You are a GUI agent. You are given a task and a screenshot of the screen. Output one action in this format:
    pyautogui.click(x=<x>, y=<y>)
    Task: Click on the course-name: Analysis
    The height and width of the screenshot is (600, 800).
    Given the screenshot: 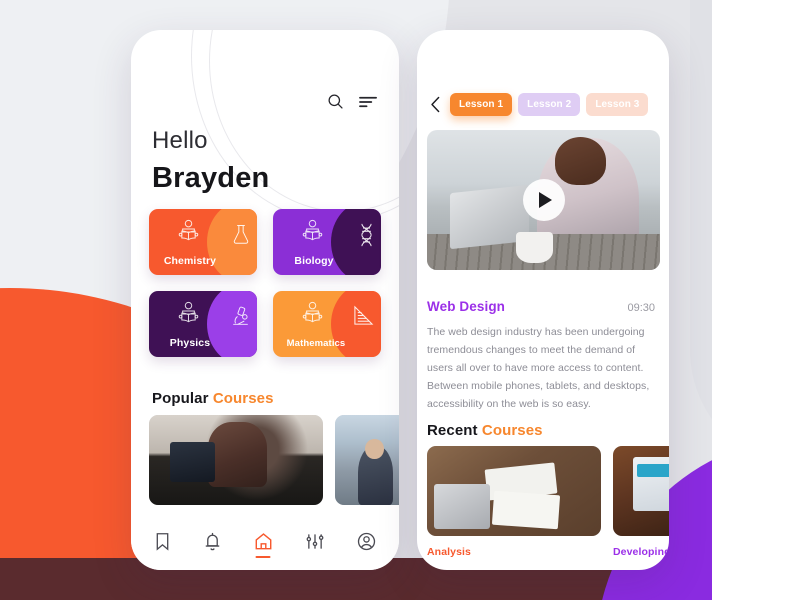 What is the action you would take?
    pyautogui.click(x=449, y=552)
    